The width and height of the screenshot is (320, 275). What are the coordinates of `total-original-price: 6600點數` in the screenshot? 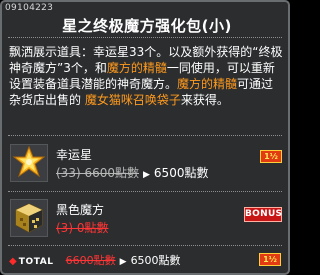 It's located at (90, 260).